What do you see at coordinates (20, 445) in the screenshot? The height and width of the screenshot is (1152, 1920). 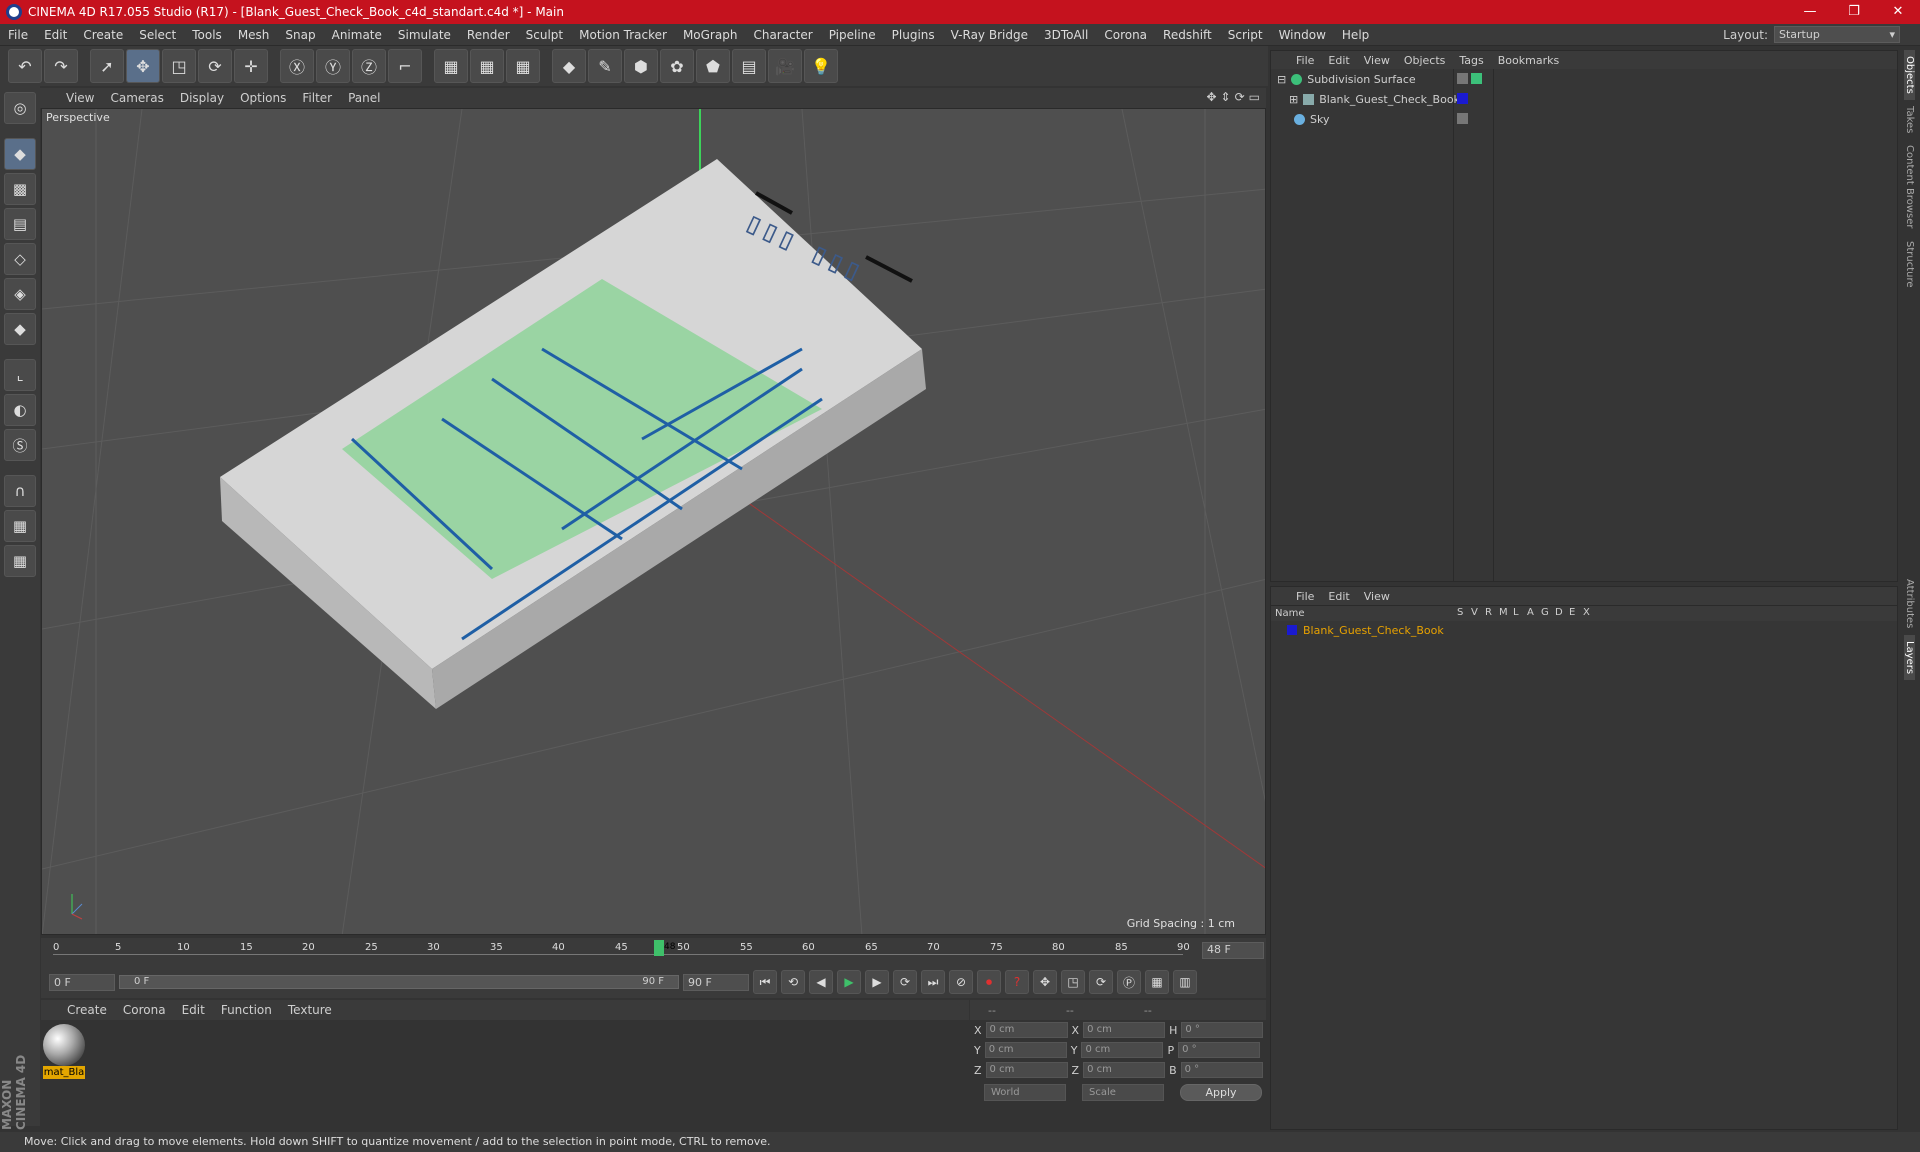 I see `solo-icon: Ⓢ` at bounding box center [20, 445].